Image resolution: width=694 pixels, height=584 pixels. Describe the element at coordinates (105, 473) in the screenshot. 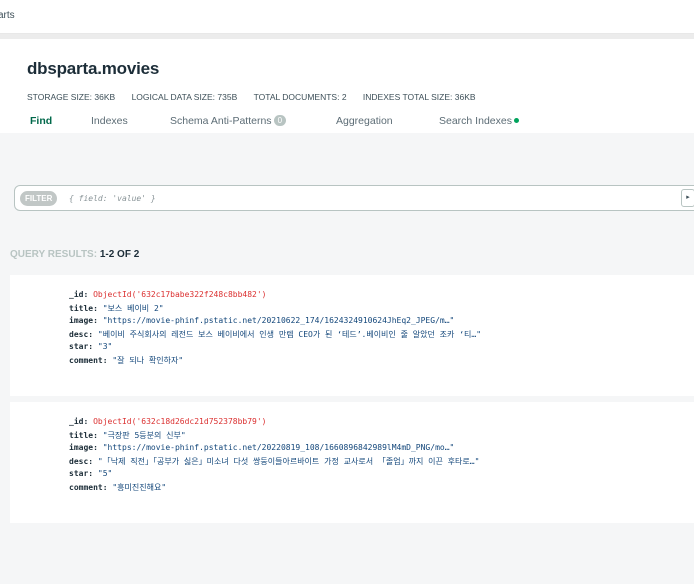

I see `field-value: "5"` at that location.